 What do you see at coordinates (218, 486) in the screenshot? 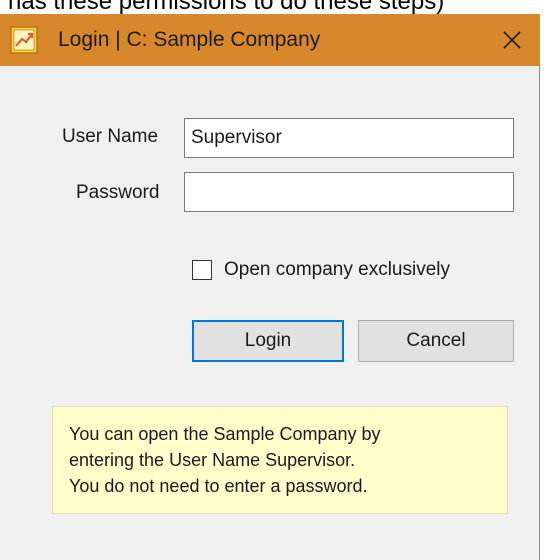
I see `info-line-3: You do not need to enter a password.` at bounding box center [218, 486].